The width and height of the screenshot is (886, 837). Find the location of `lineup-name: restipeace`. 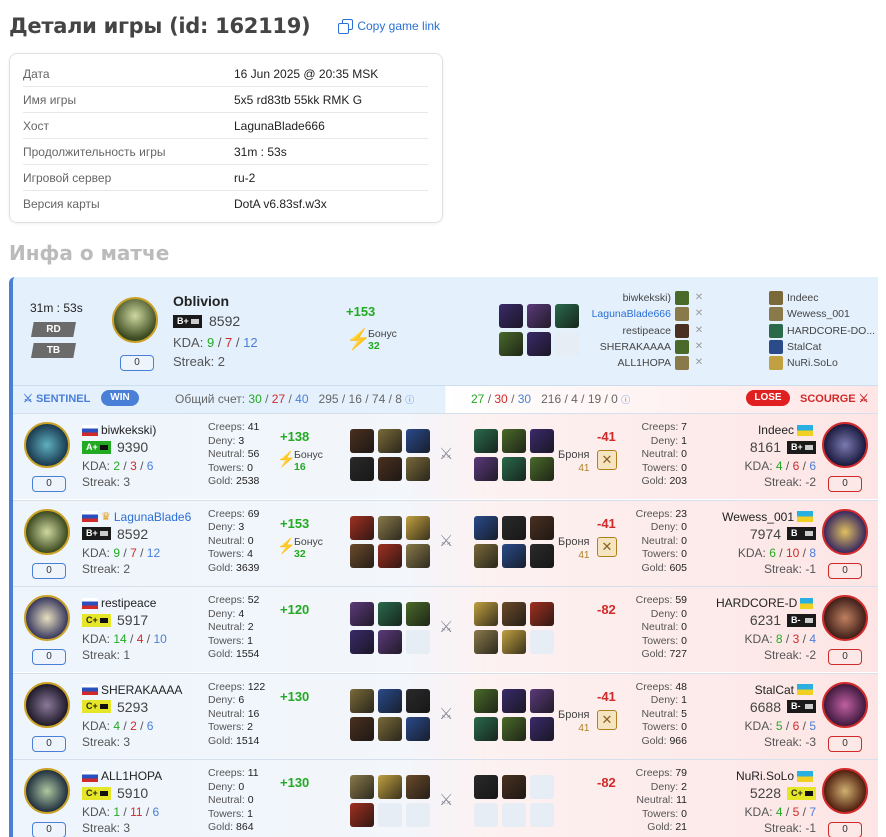

lineup-name: restipeace is located at coordinates (647, 331).